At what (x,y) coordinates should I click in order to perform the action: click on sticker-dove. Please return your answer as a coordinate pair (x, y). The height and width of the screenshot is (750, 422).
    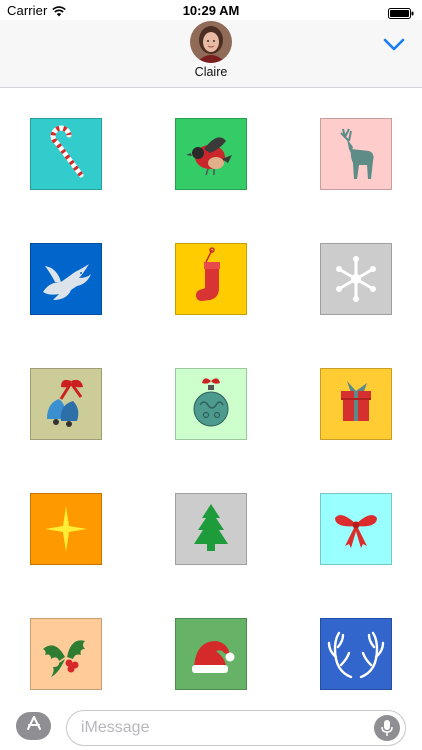
    Looking at the image, I should click on (66, 279).